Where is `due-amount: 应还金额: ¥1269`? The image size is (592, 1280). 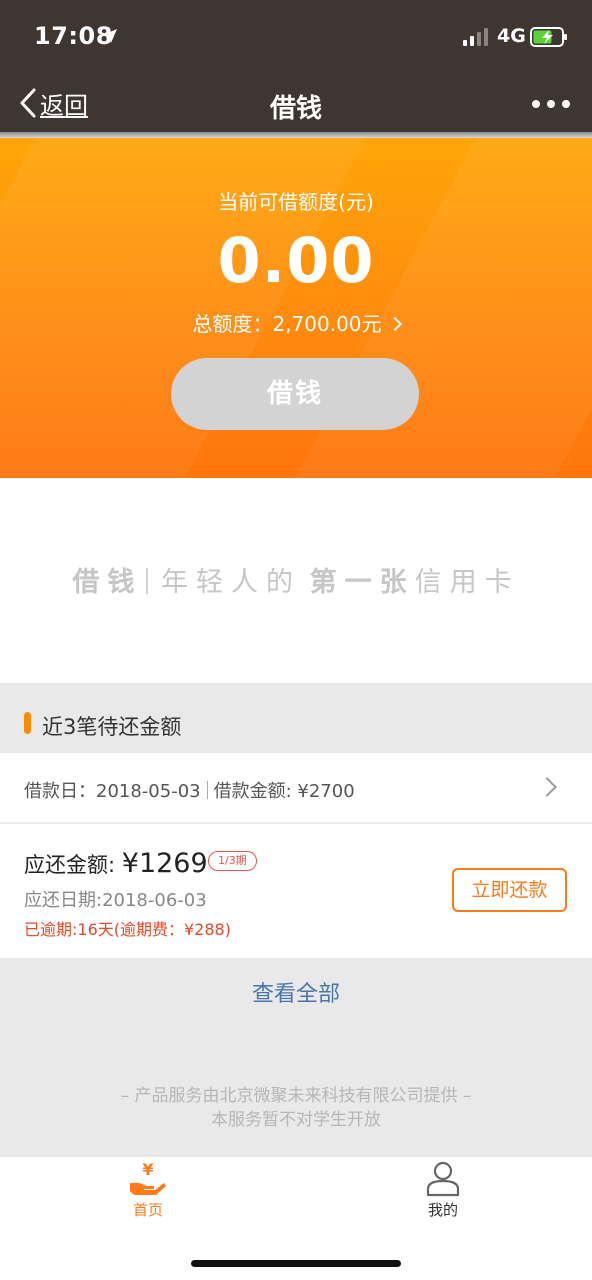
due-amount: 应还金额: ¥1269 is located at coordinates (116, 863).